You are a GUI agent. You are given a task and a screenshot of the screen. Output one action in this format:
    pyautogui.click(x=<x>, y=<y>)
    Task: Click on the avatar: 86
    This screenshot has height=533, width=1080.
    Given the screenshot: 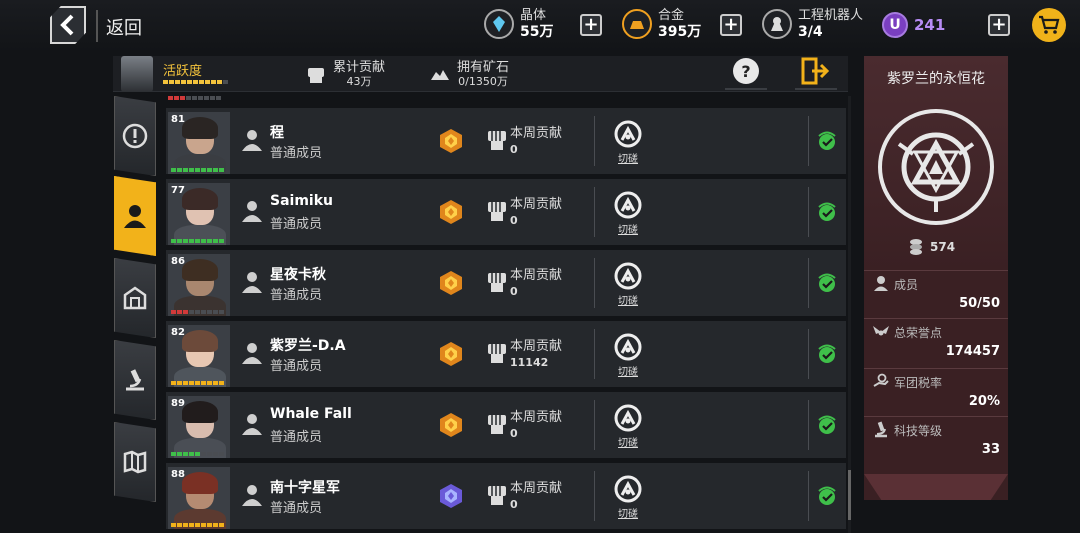 What is the action you would take?
    pyautogui.click(x=199, y=285)
    